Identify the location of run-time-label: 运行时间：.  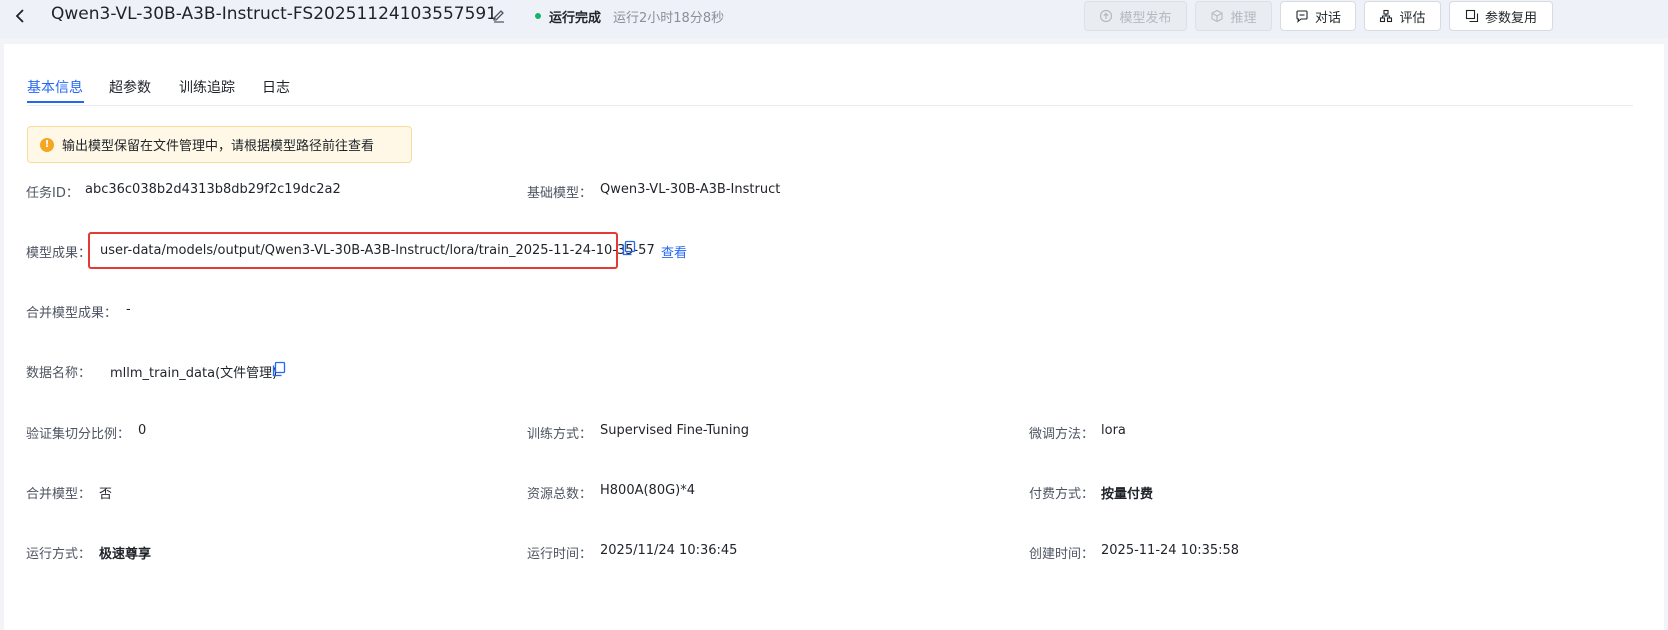
(560, 554).